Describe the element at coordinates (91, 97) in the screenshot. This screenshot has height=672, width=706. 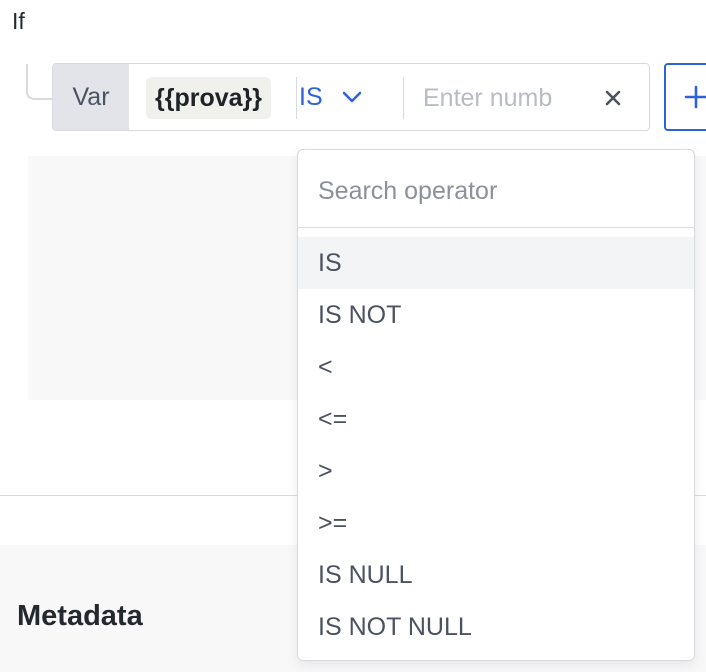
I see `var-type-label: Var` at that location.